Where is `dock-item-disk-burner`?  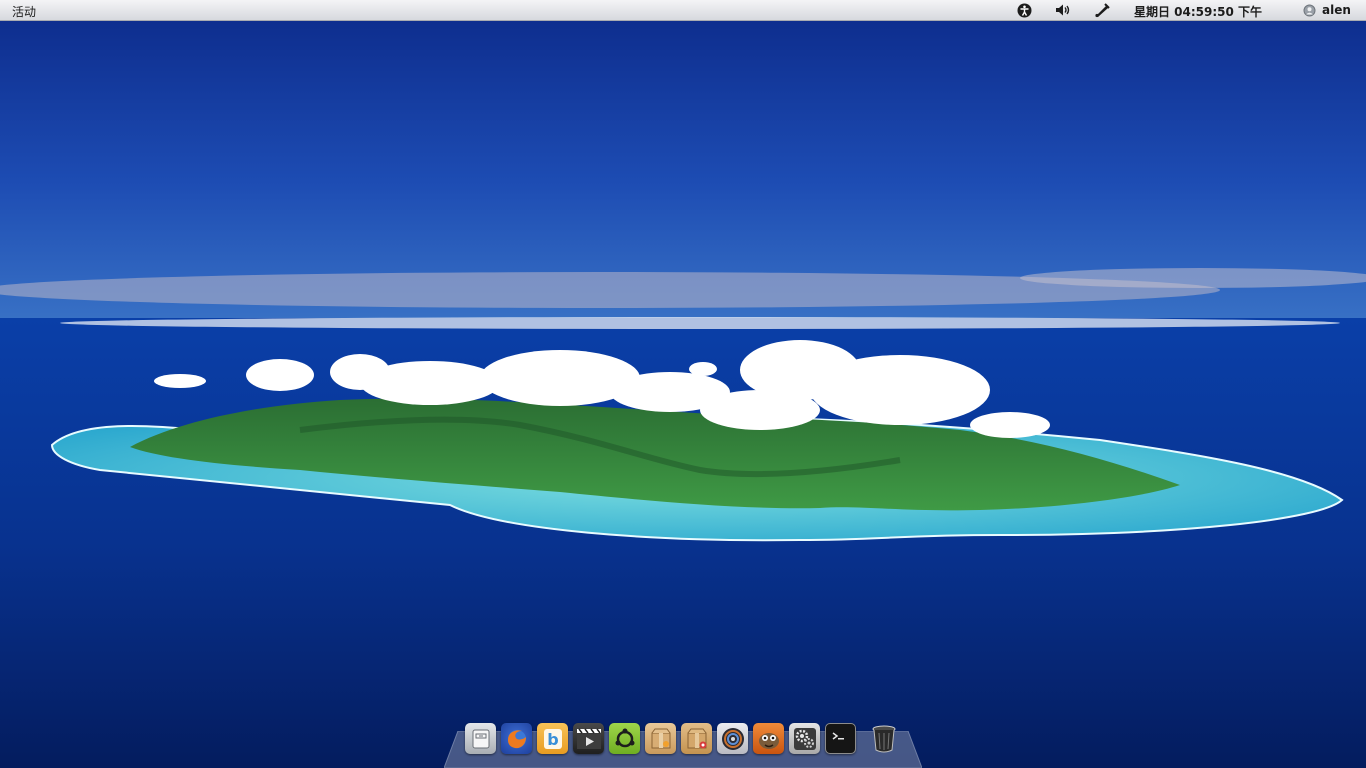
dock-item-disk-burner is located at coordinates (732, 738).